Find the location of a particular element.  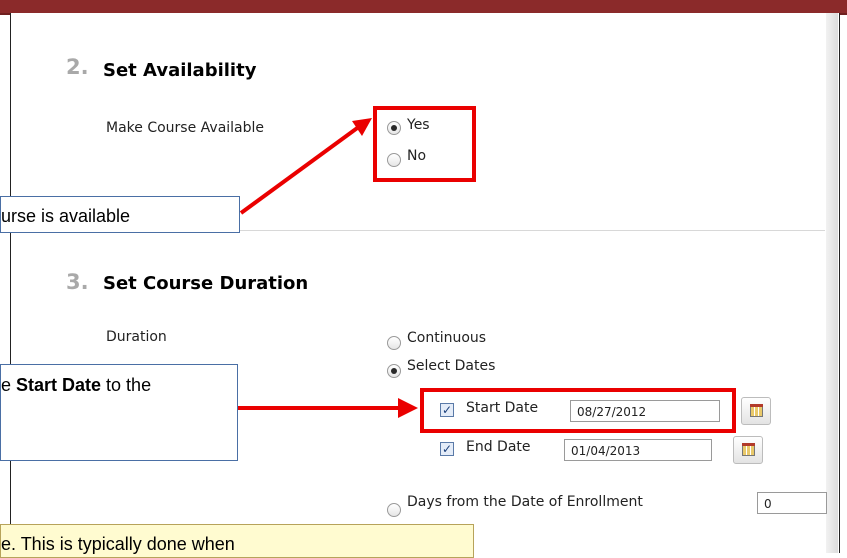

annotation-arrows is located at coordinates (328, 268).